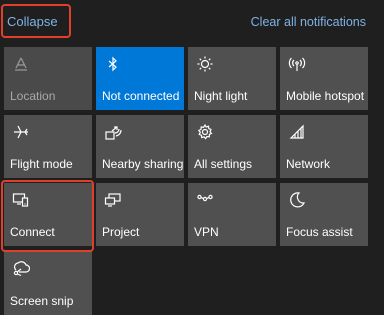 The height and width of the screenshot is (315, 384). Describe the element at coordinates (205, 132) in the screenshot. I see `gear-icon` at that location.